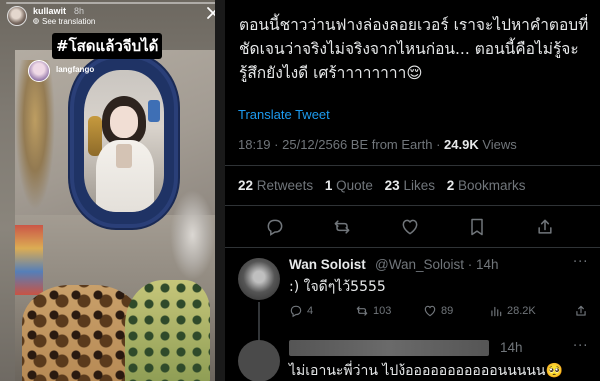  I want to click on story-avatar, so click(17, 16).